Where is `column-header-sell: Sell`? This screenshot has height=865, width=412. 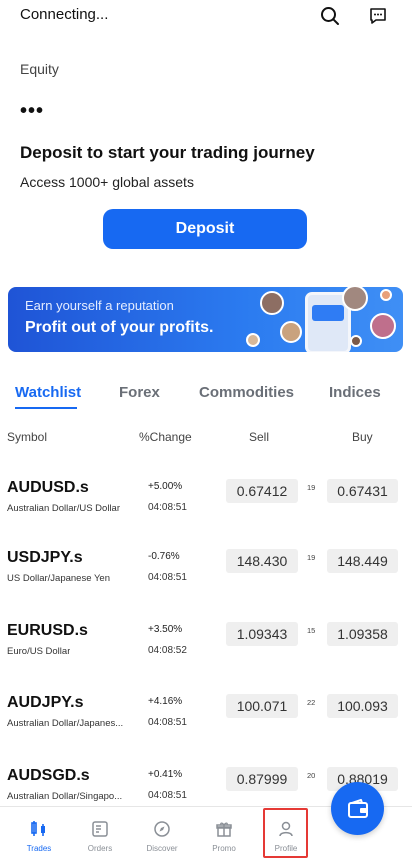 column-header-sell: Sell is located at coordinates (259, 437).